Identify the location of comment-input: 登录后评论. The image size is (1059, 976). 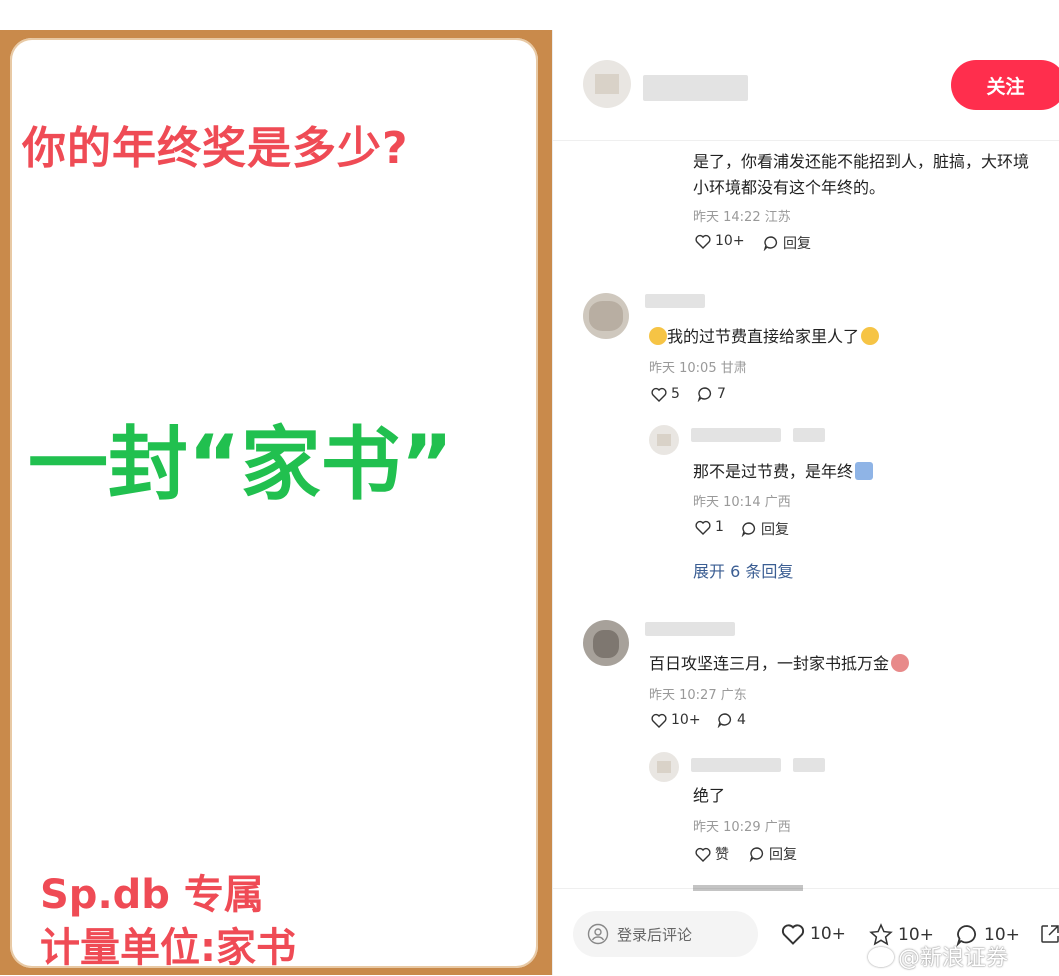
(665, 934).